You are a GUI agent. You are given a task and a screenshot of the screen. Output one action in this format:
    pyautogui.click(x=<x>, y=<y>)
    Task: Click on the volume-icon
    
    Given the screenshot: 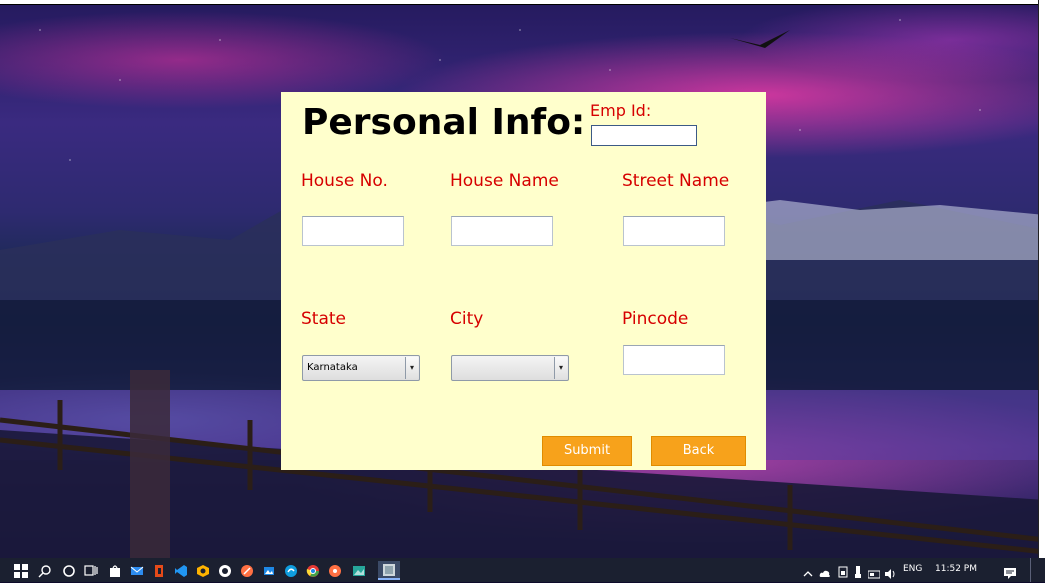 What is the action you would take?
    pyautogui.click(x=891, y=571)
    